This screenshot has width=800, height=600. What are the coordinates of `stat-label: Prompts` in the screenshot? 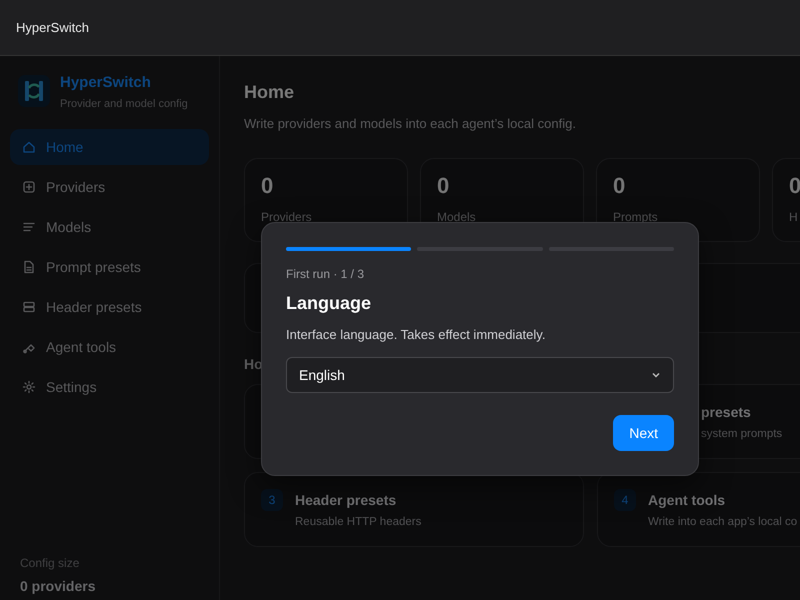 It's located at (636, 217).